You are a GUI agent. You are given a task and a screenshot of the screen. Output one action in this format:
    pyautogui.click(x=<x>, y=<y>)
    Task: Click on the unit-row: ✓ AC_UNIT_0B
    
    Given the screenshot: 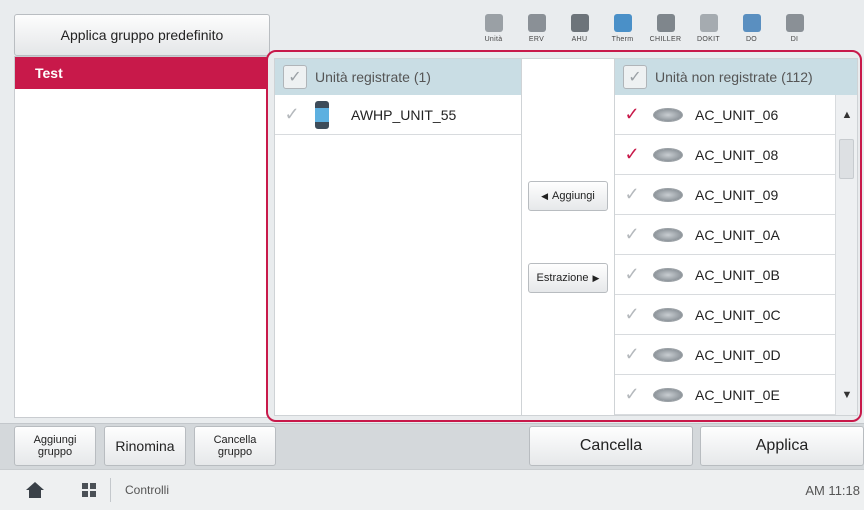 What is the action you would take?
    pyautogui.click(x=725, y=275)
    